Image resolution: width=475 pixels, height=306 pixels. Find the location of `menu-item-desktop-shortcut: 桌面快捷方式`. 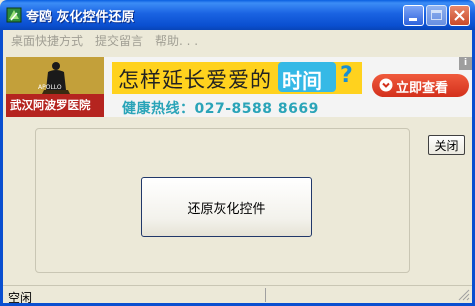

menu-item-desktop-shortcut: 桌面快捷方式 is located at coordinates (47, 40).